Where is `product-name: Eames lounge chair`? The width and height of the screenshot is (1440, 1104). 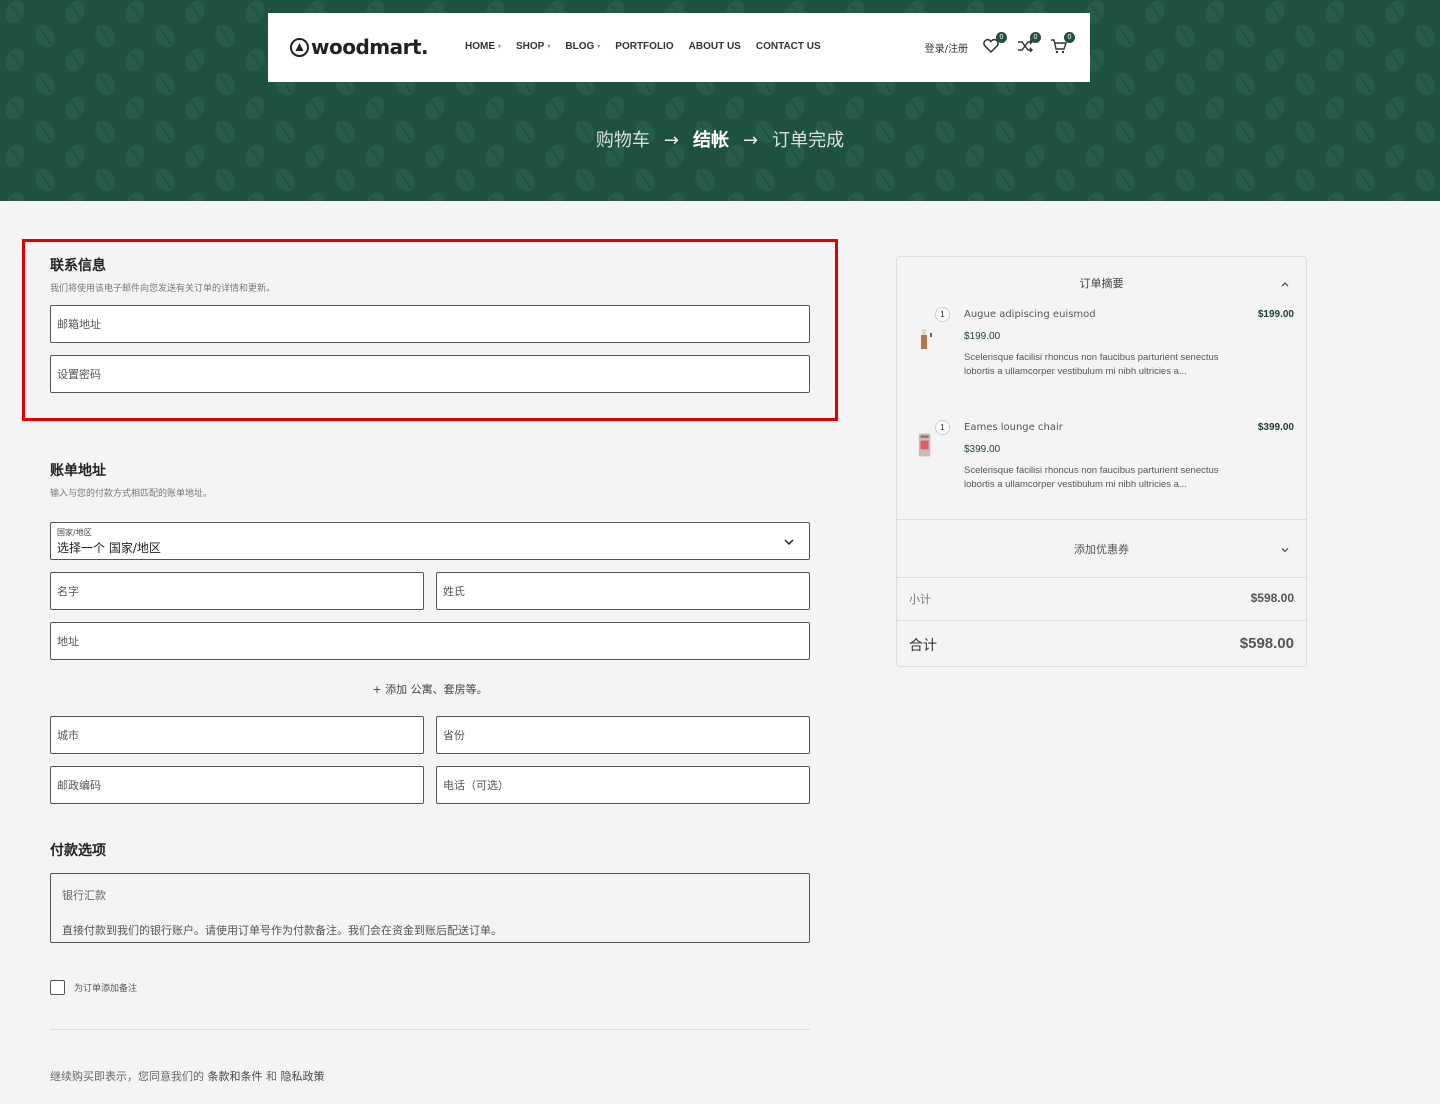
product-name: Eames lounge chair is located at coordinates (1013, 427).